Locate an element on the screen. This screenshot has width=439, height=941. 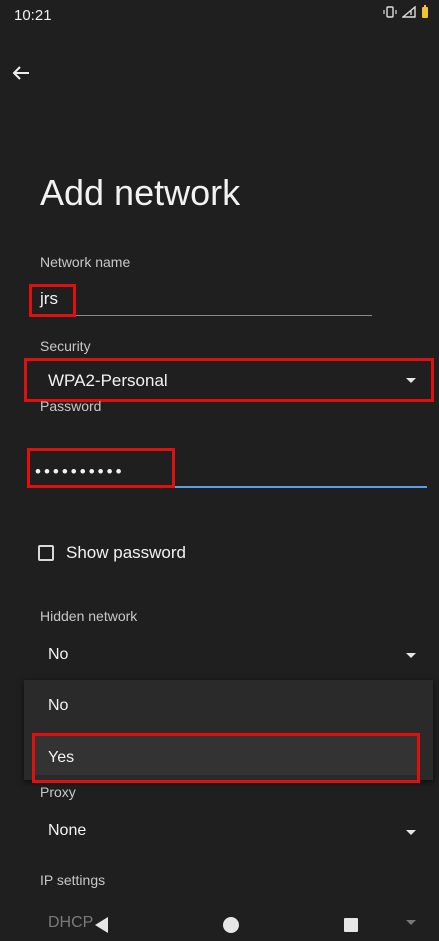
proxy-dropdown: None is located at coordinates (229, 832).